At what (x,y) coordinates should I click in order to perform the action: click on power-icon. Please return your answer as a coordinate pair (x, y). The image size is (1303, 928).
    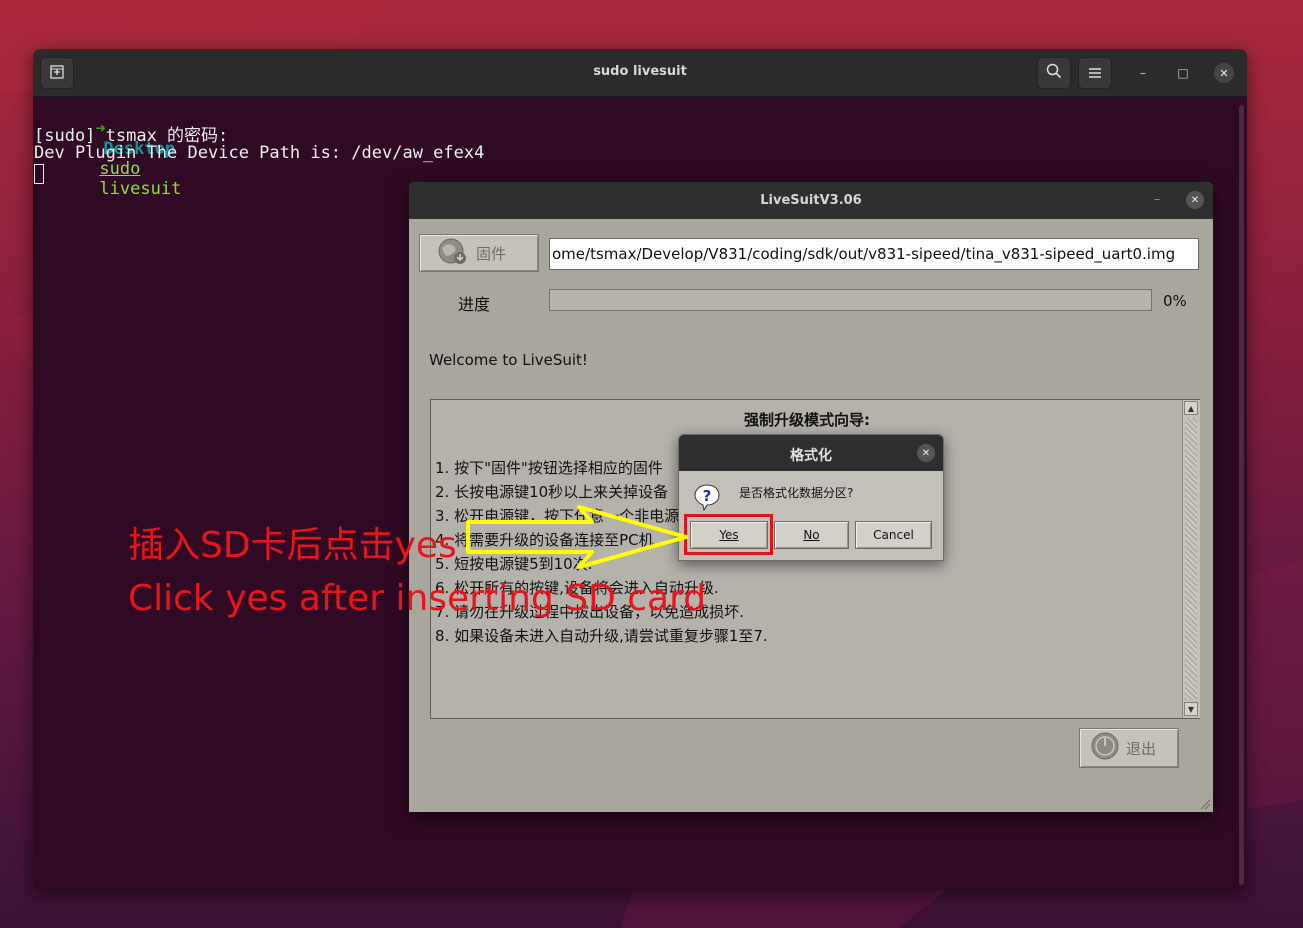
    Looking at the image, I should click on (1105, 748).